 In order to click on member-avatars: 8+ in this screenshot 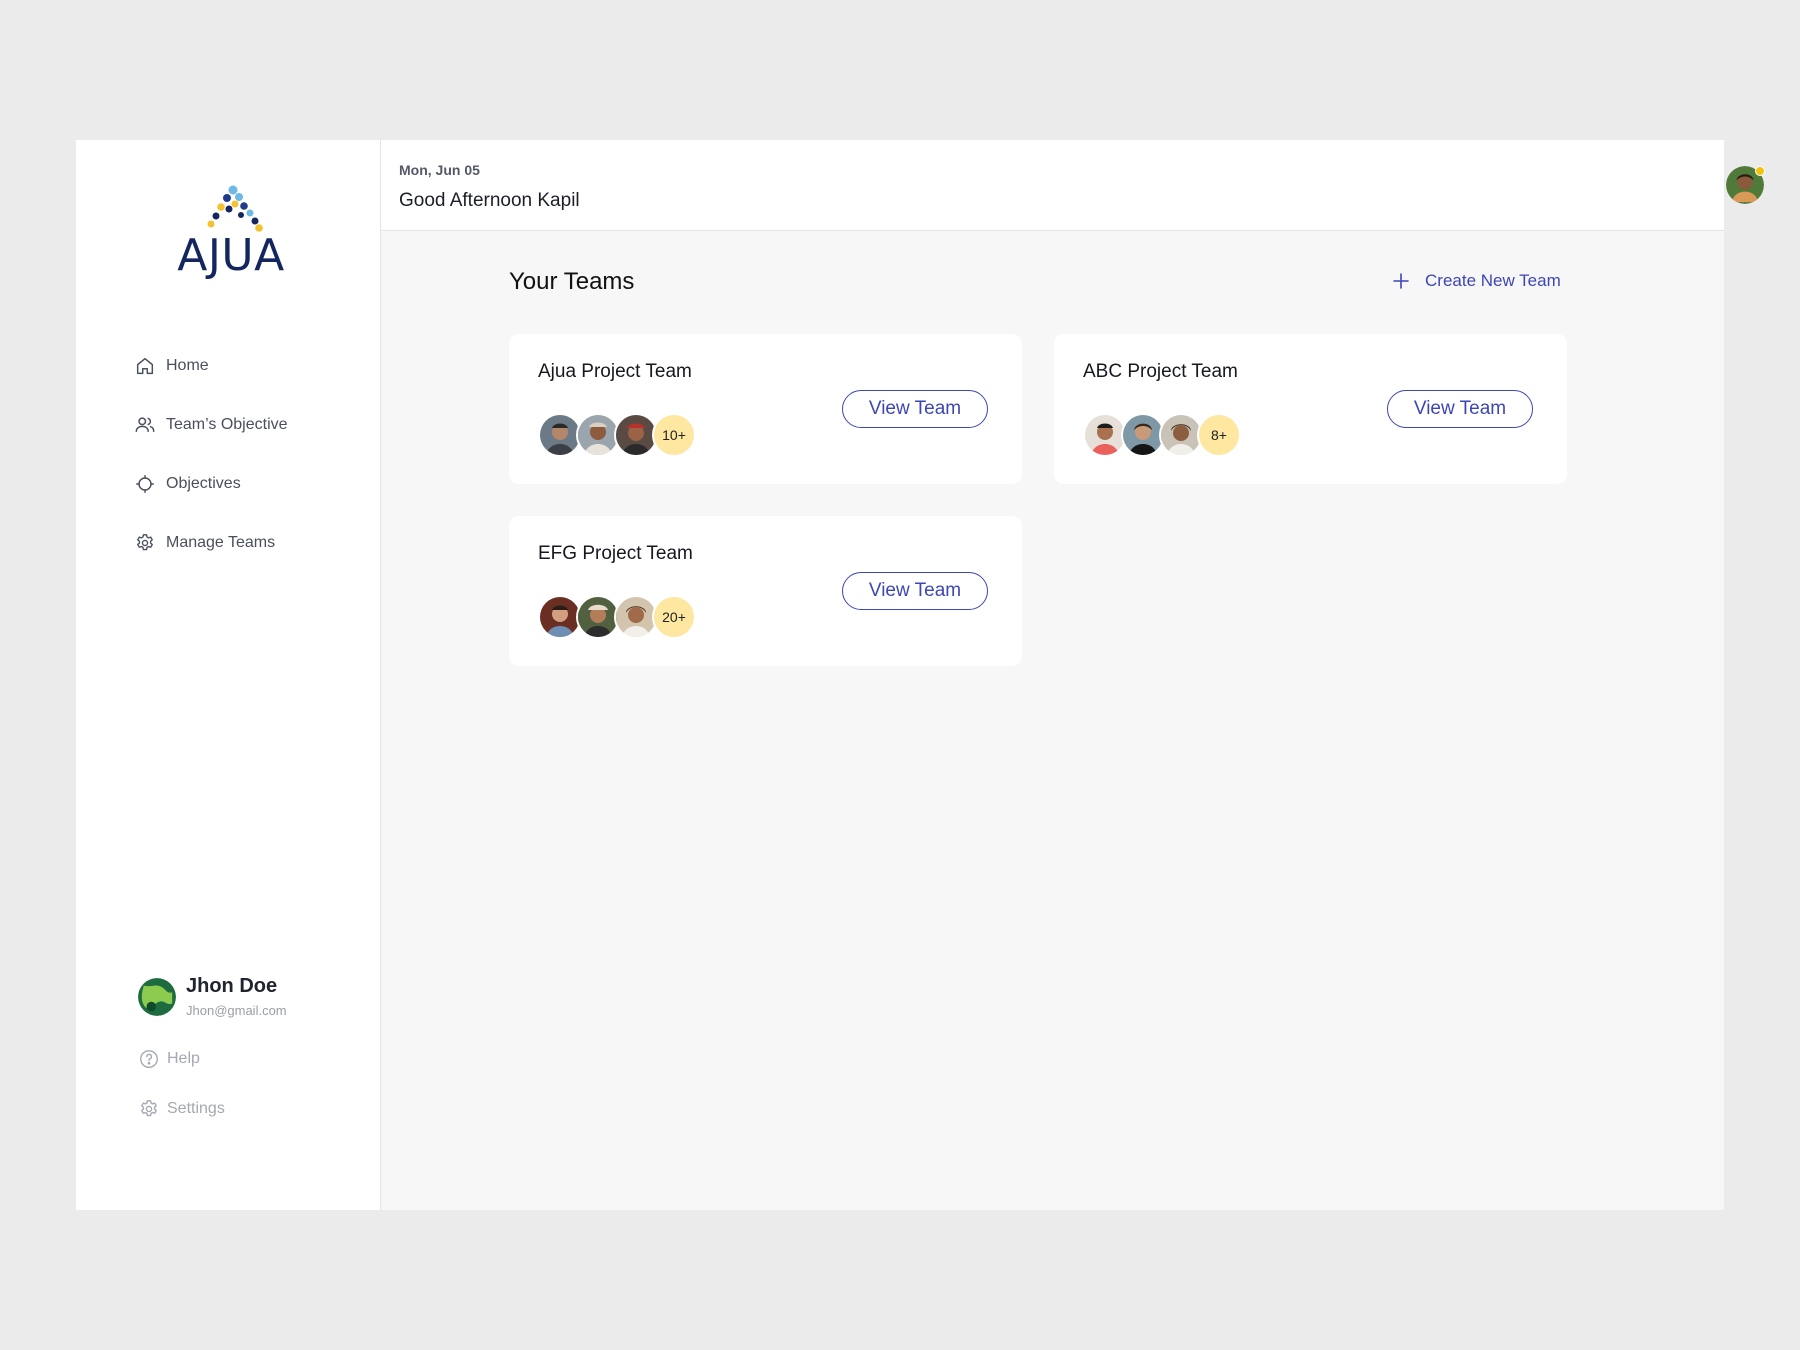, I will do `click(1162, 435)`.